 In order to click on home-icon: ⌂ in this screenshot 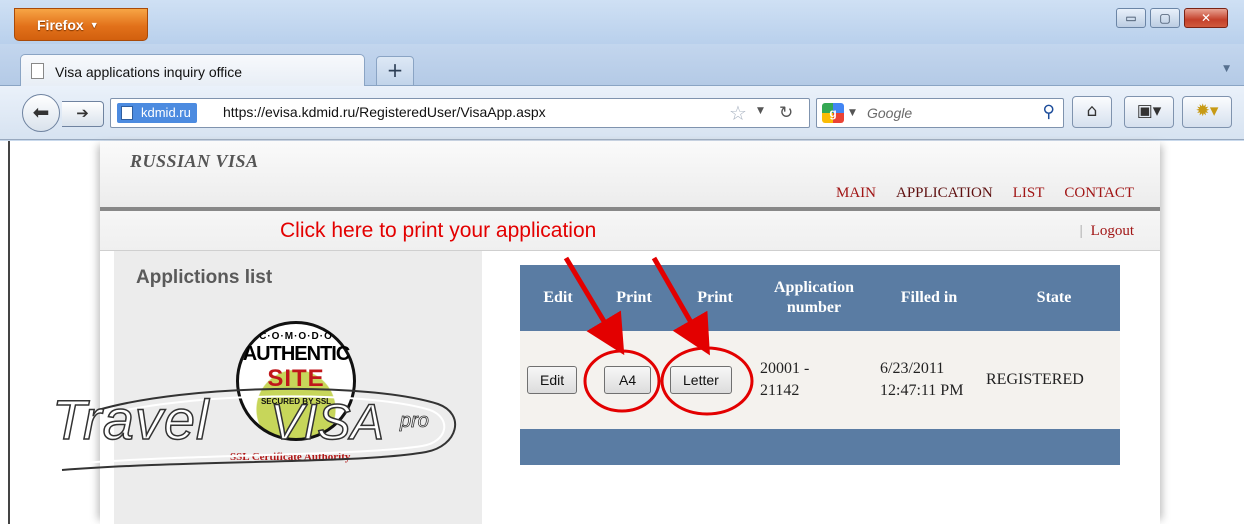, I will do `click(1092, 111)`.